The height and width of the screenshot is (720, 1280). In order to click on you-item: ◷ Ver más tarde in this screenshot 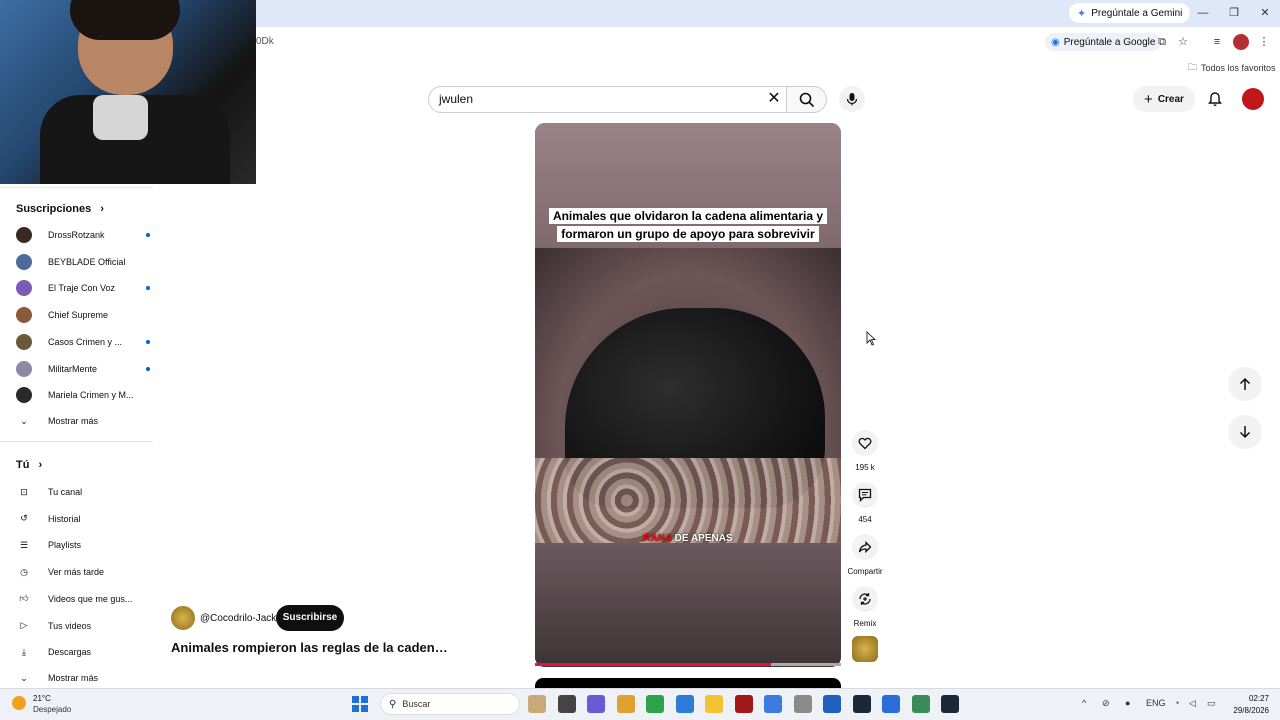, I will do `click(84, 572)`.